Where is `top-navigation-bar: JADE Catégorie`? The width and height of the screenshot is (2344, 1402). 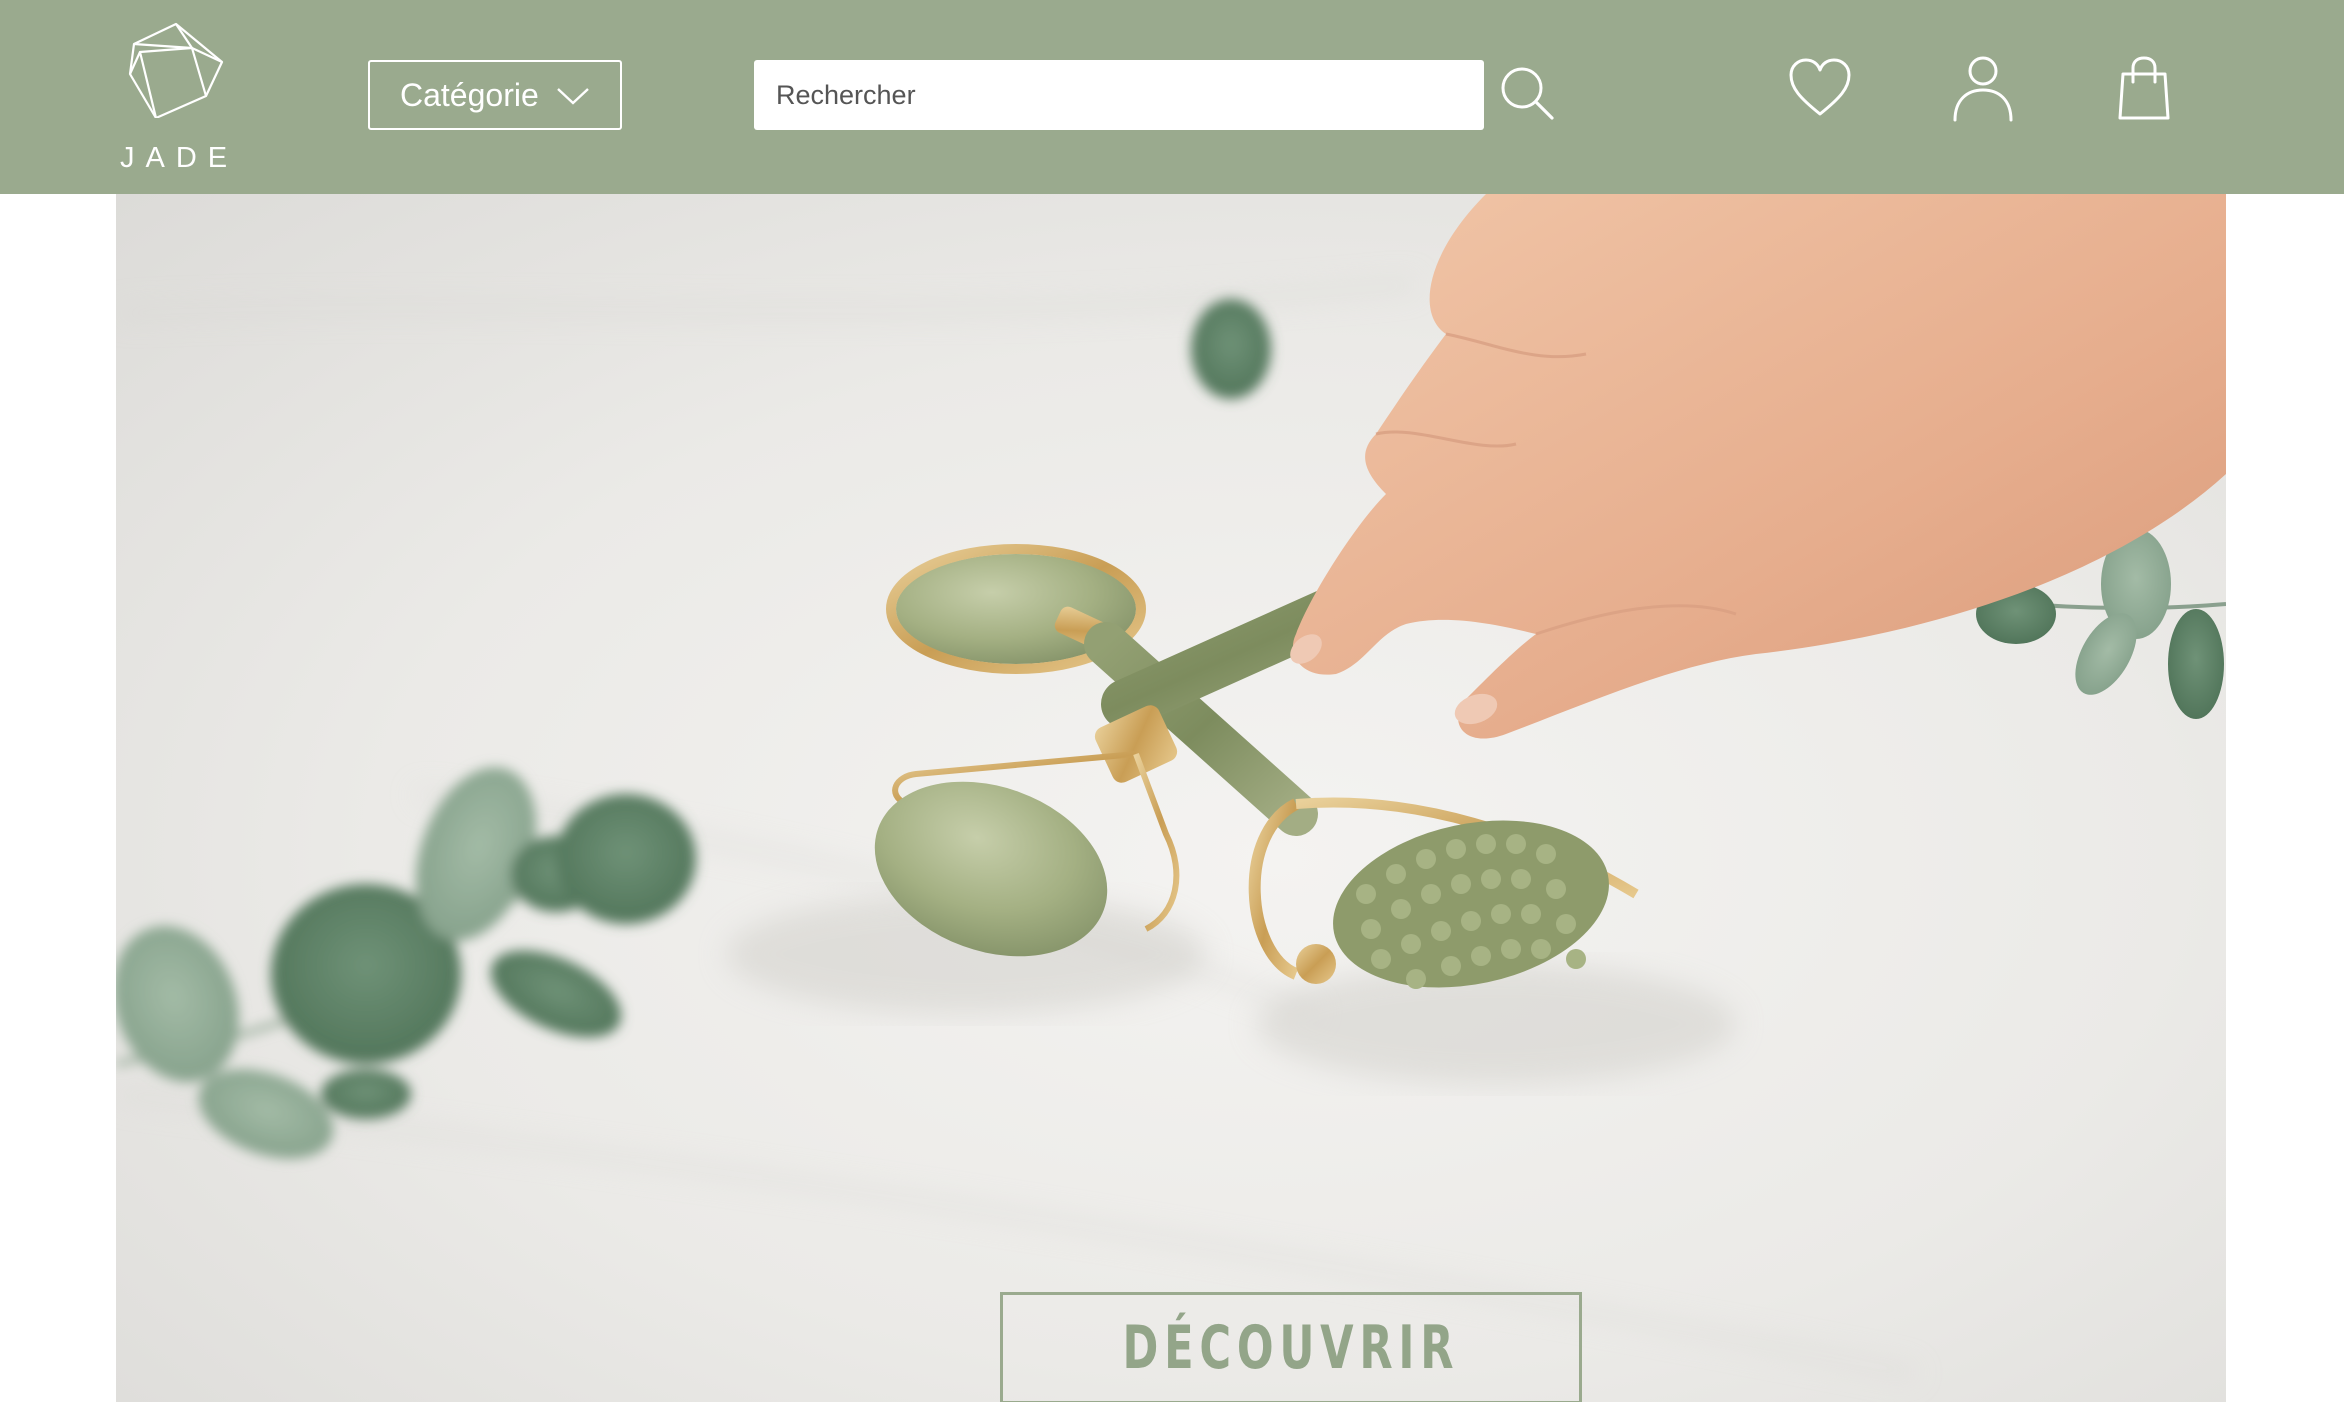
top-navigation-bar: JADE Catégorie is located at coordinates (1172, 97).